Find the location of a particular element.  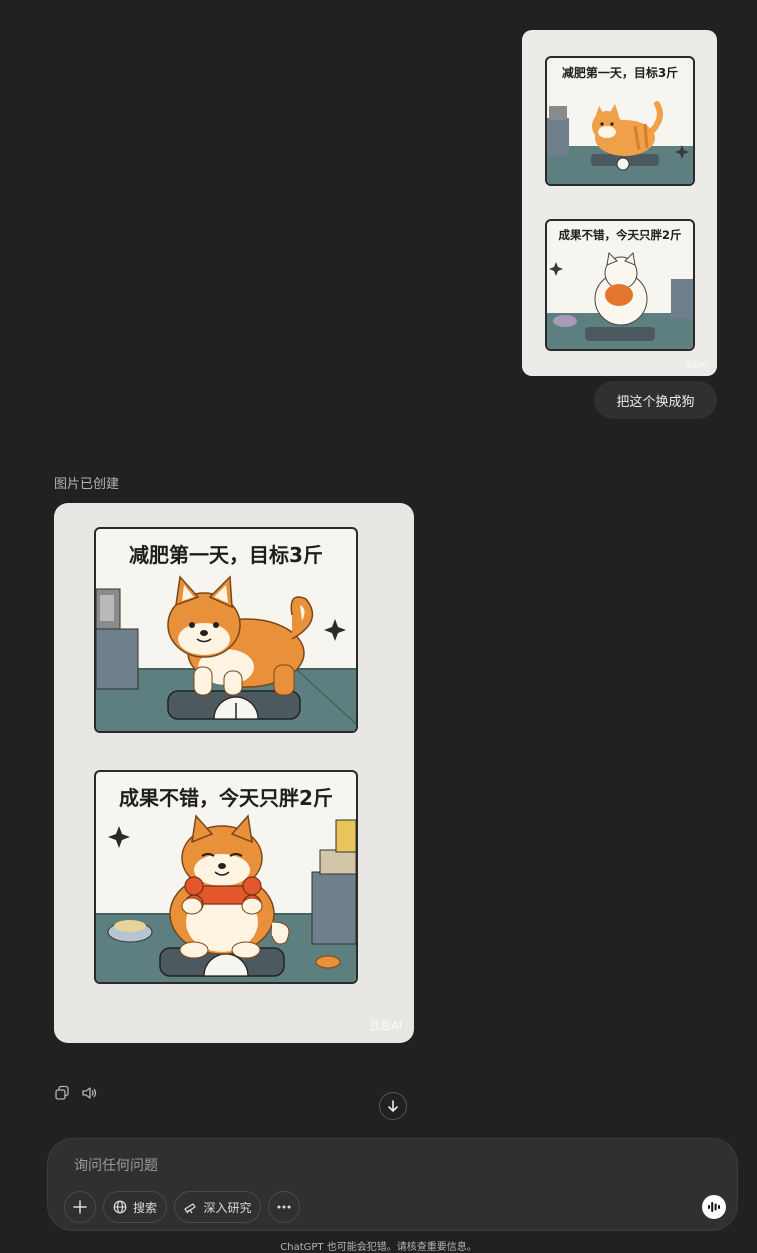

dog-panel-top: 减肥第一天，目标3斤 is located at coordinates (226, 630).